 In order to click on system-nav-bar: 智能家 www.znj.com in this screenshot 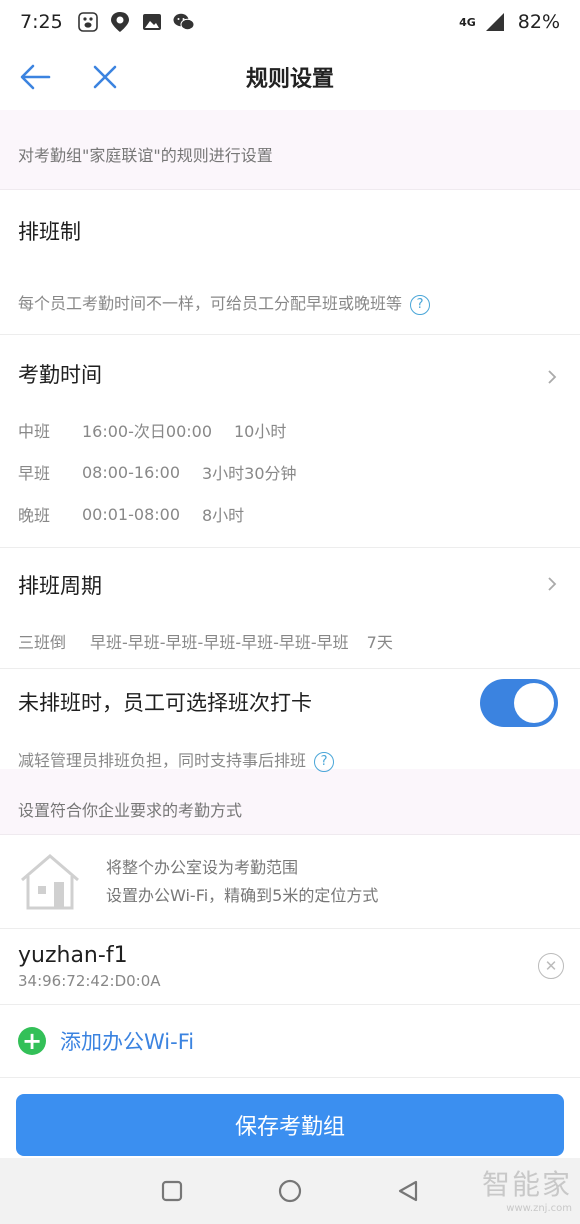, I will do `click(290, 1191)`.